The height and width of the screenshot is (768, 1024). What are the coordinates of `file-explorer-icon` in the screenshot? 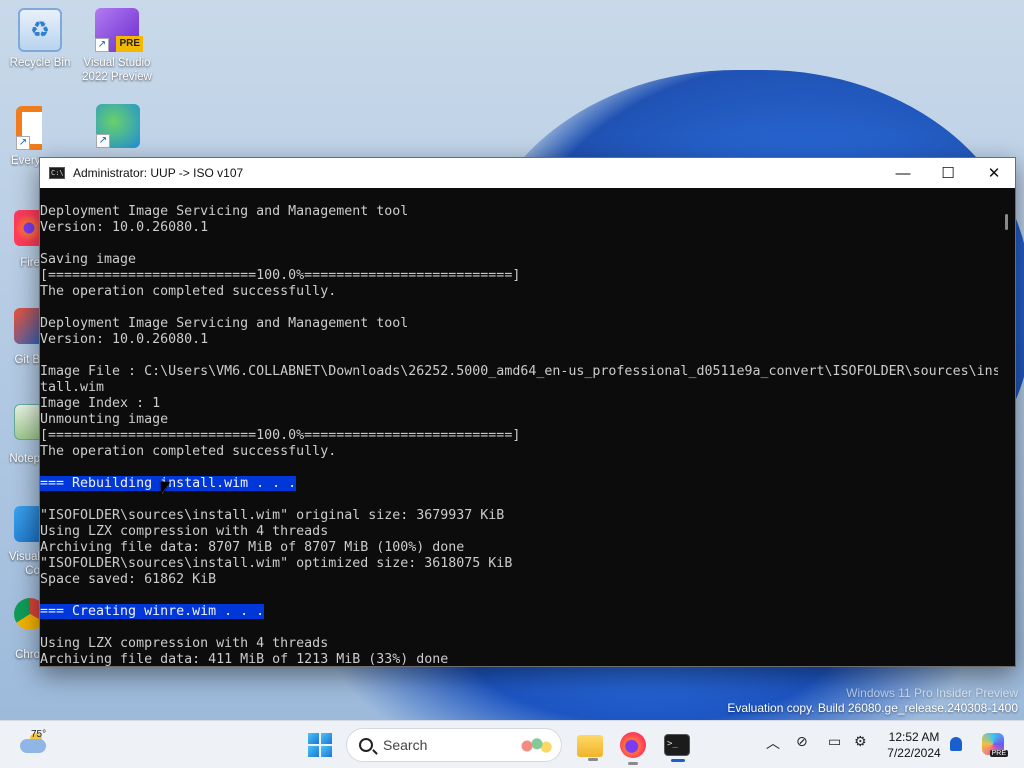 It's located at (590, 748).